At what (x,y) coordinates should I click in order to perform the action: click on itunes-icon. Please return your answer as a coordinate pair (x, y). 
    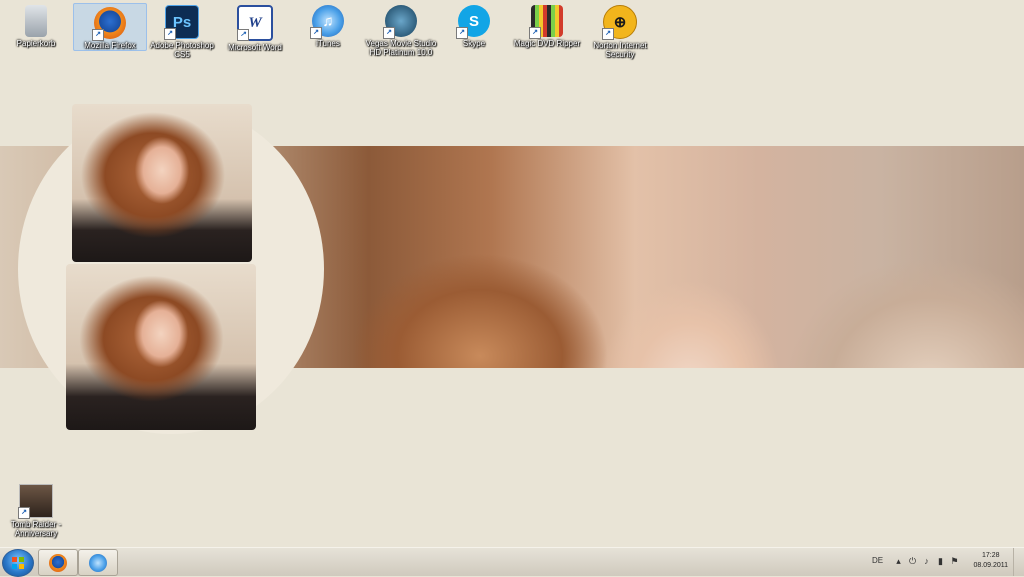
    Looking at the image, I should click on (98, 562).